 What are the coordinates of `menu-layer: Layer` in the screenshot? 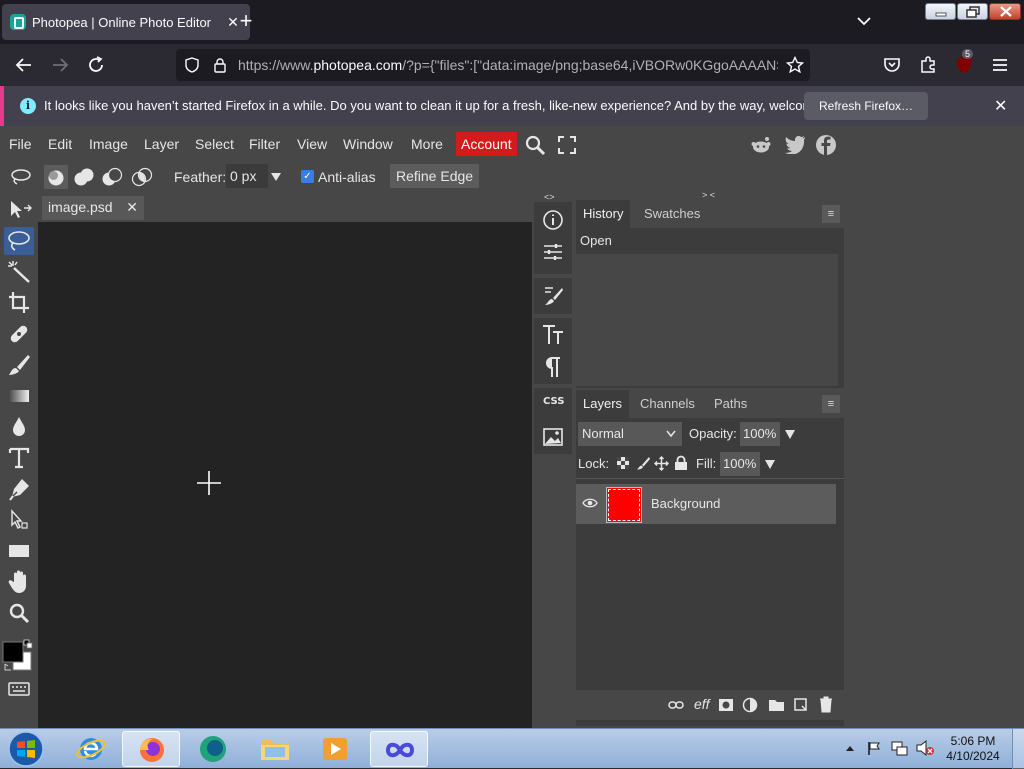 It's located at (161, 144).